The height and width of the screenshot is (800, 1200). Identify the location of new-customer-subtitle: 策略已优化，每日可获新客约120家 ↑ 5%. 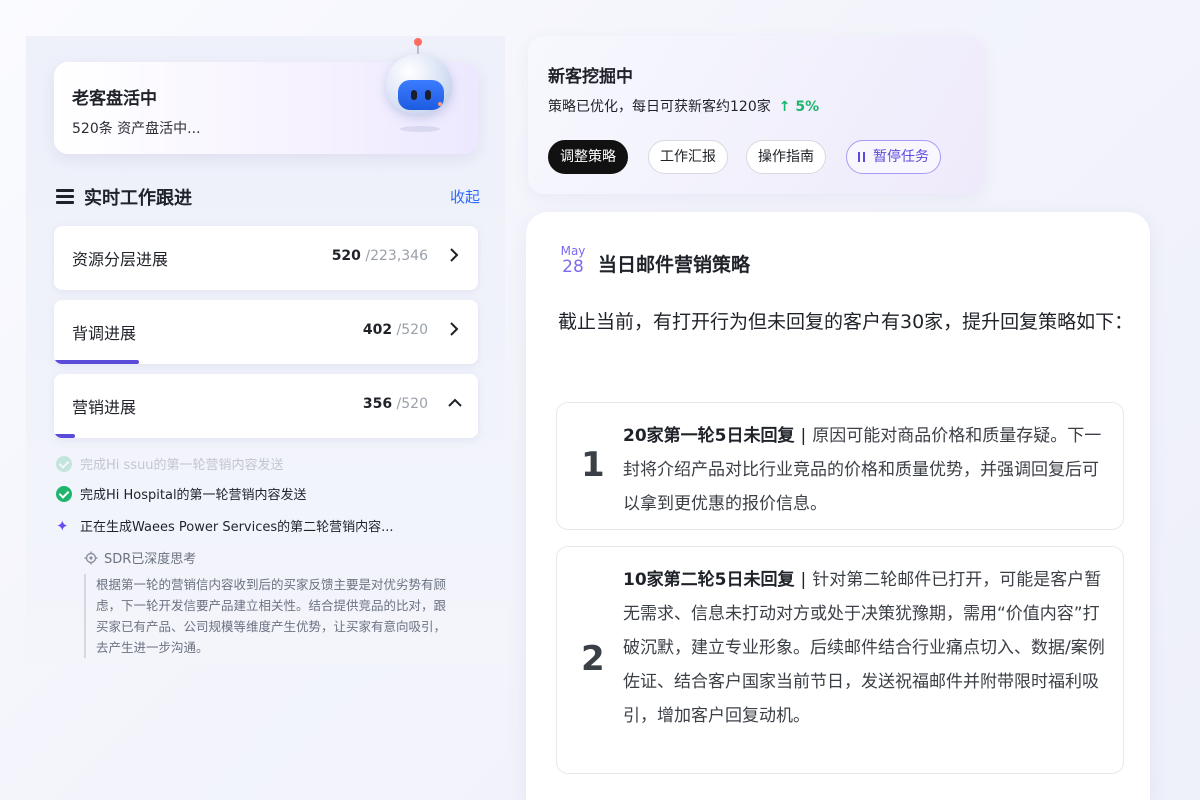
(684, 107).